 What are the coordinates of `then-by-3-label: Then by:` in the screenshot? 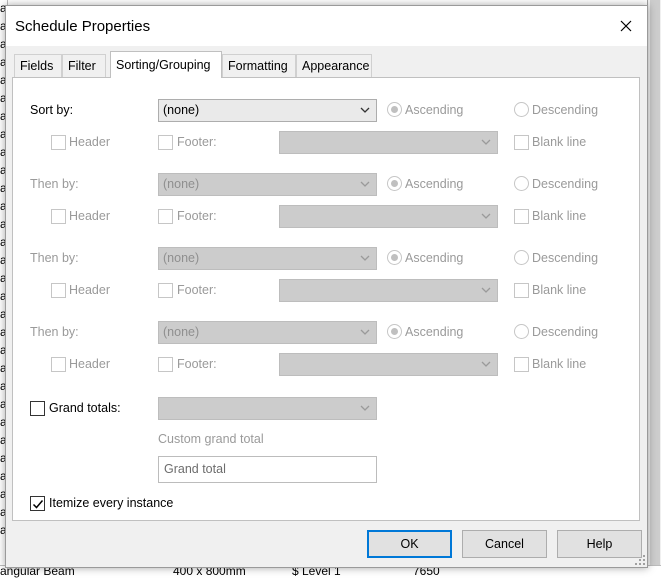 It's located at (54, 332).